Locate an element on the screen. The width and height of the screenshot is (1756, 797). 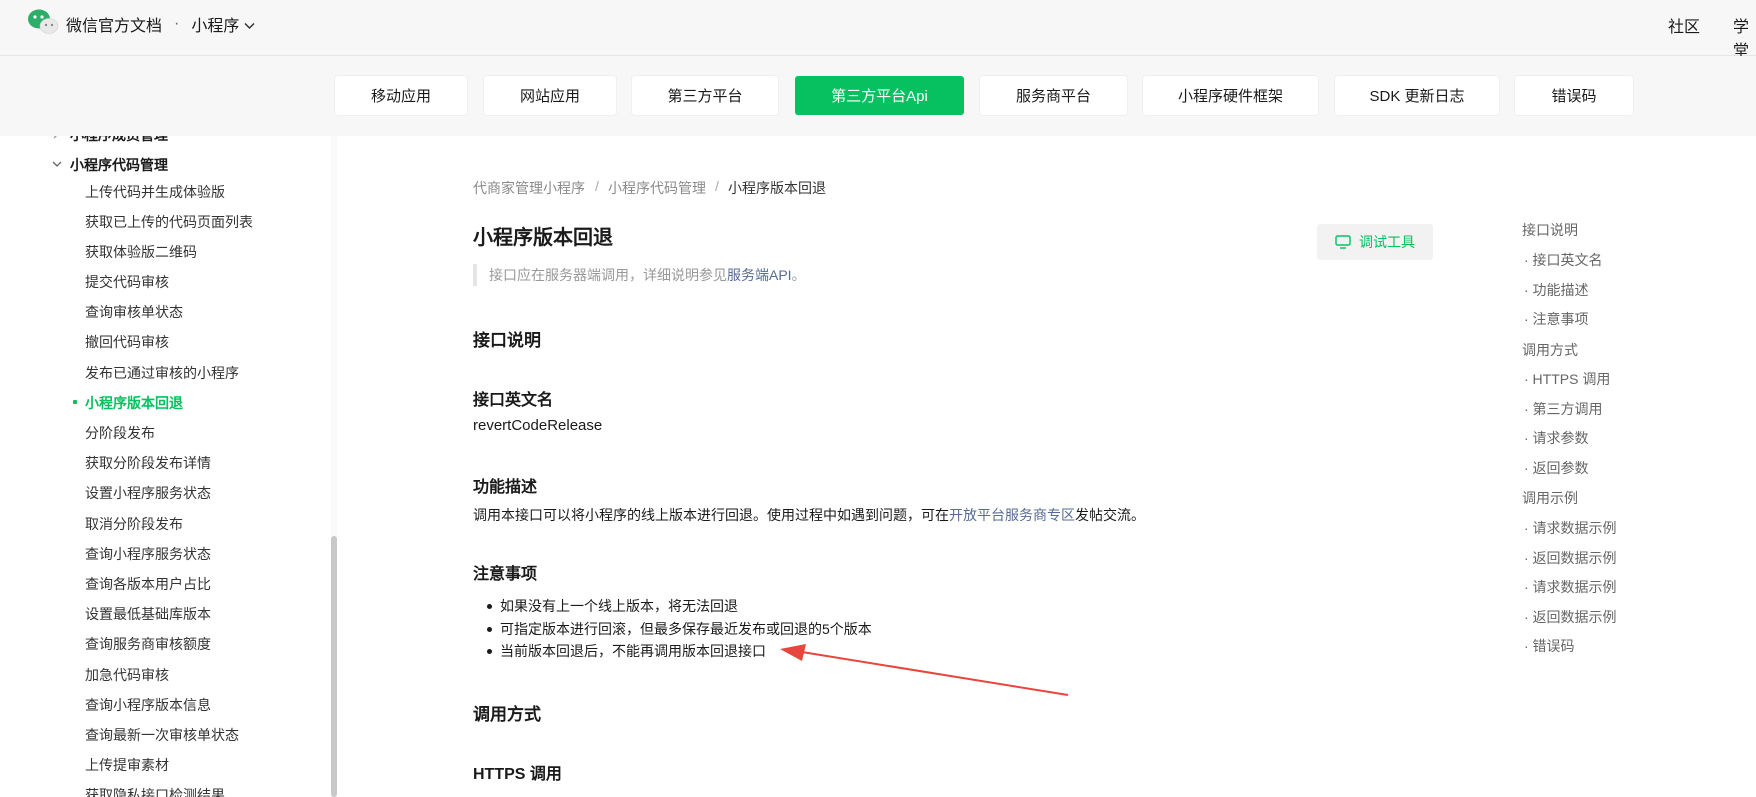
sidebar-item: 获取已上传的代码页面列表 is located at coordinates (169, 222).